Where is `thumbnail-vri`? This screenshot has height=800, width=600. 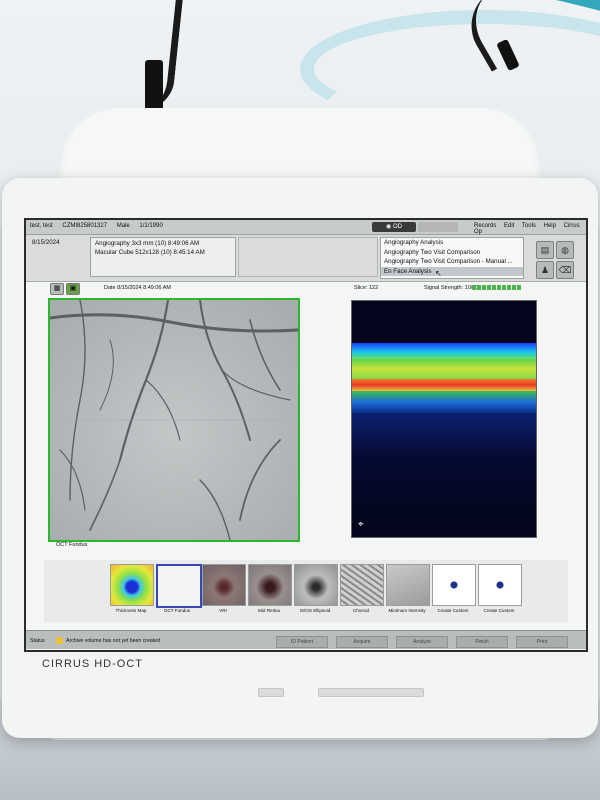 thumbnail-vri is located at coordinates (224, 585).